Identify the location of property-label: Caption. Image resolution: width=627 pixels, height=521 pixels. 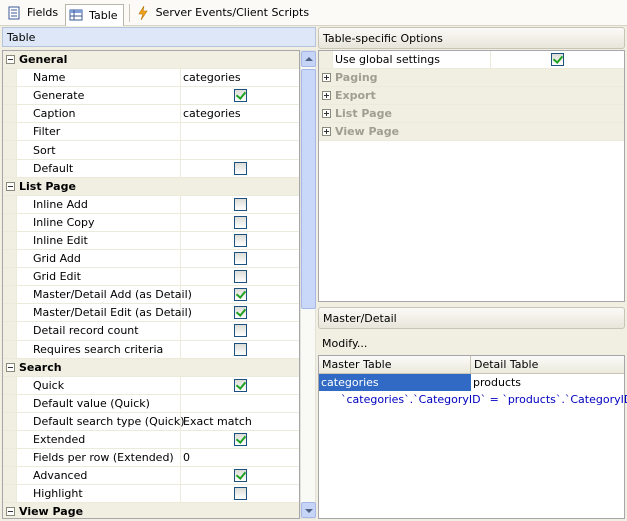
(99, 114).